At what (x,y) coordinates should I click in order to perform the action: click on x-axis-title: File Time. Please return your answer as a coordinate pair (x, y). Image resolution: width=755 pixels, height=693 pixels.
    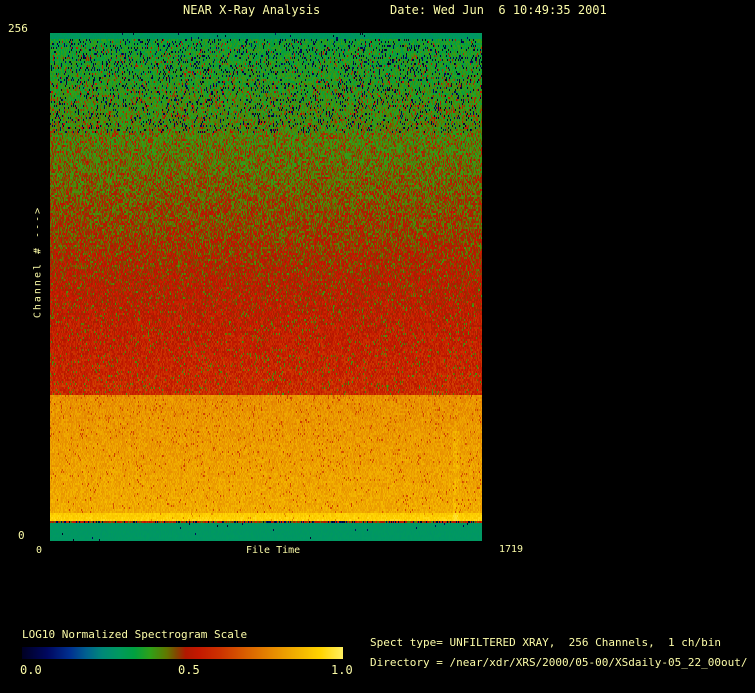
    Looking at the image, I should click on (273, 550).